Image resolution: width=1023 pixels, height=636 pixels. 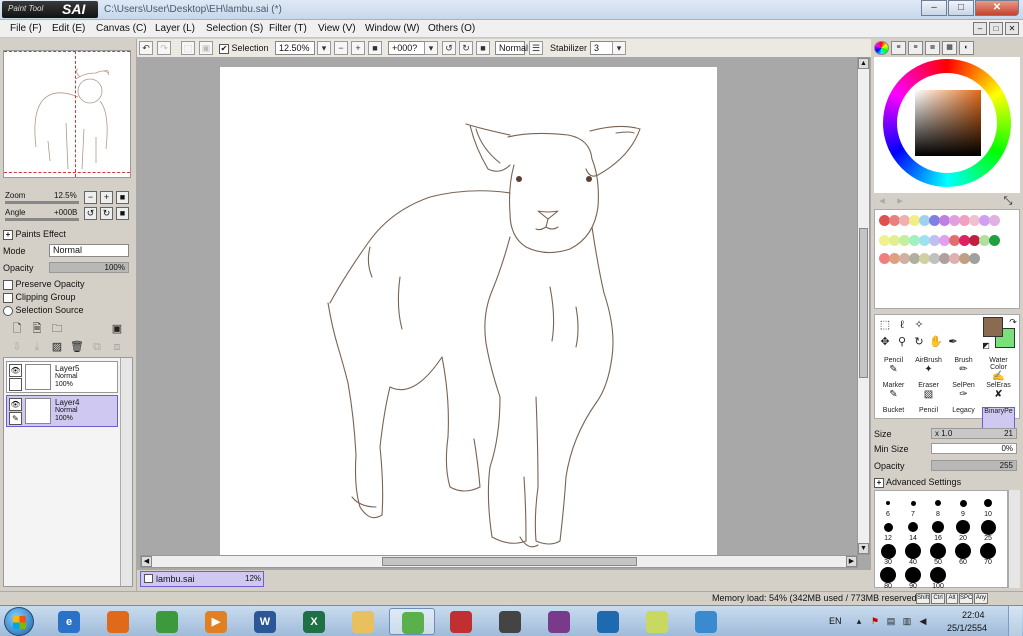 What do you see at coordinates (57, 347) in the screenshot?
I see `clear-layer-icon: ▨` at bounding box center [57, 347].